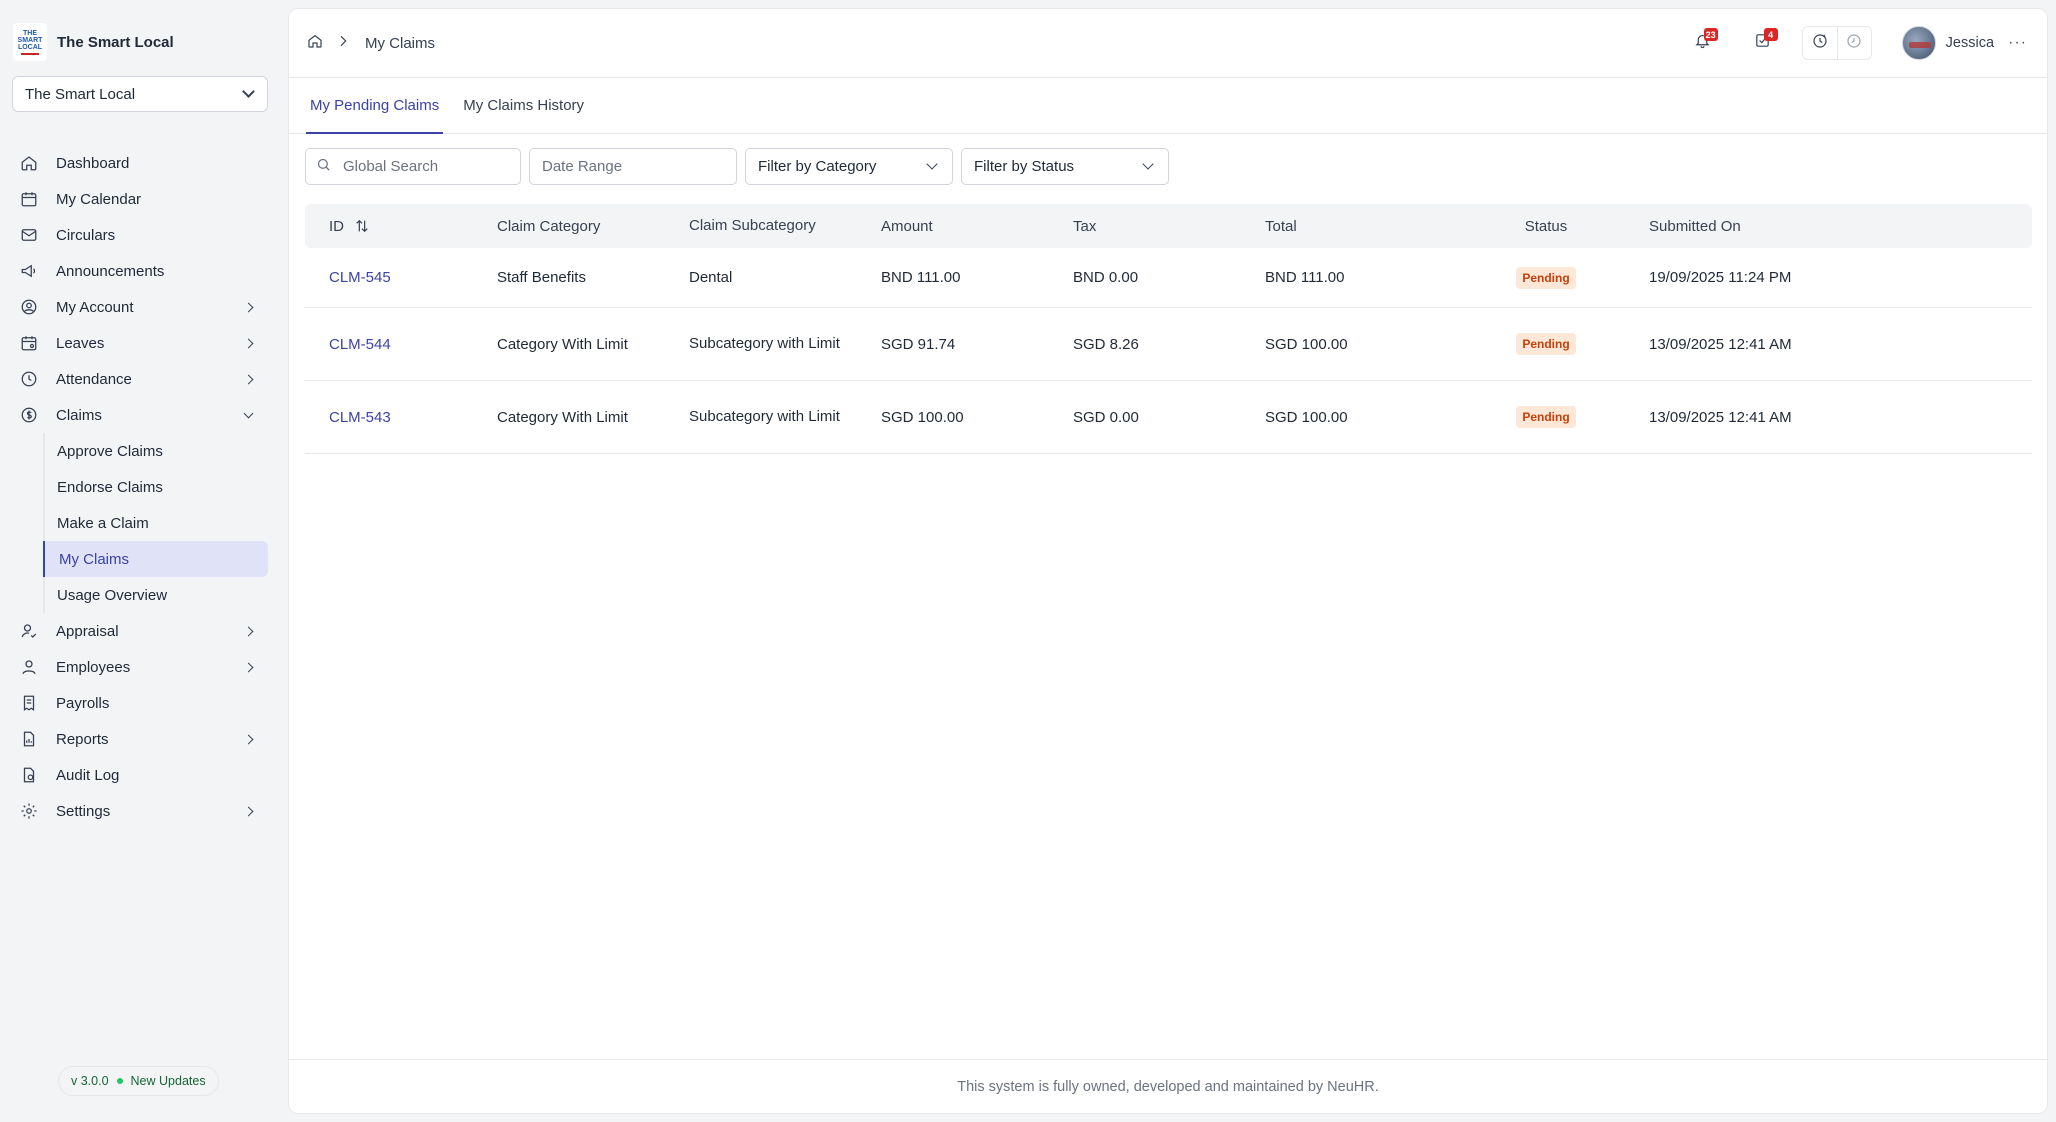 This screenshot has height=1122, width=2056. I want to click on sidebar-item-attendance: Attendance, so click(144, 379).